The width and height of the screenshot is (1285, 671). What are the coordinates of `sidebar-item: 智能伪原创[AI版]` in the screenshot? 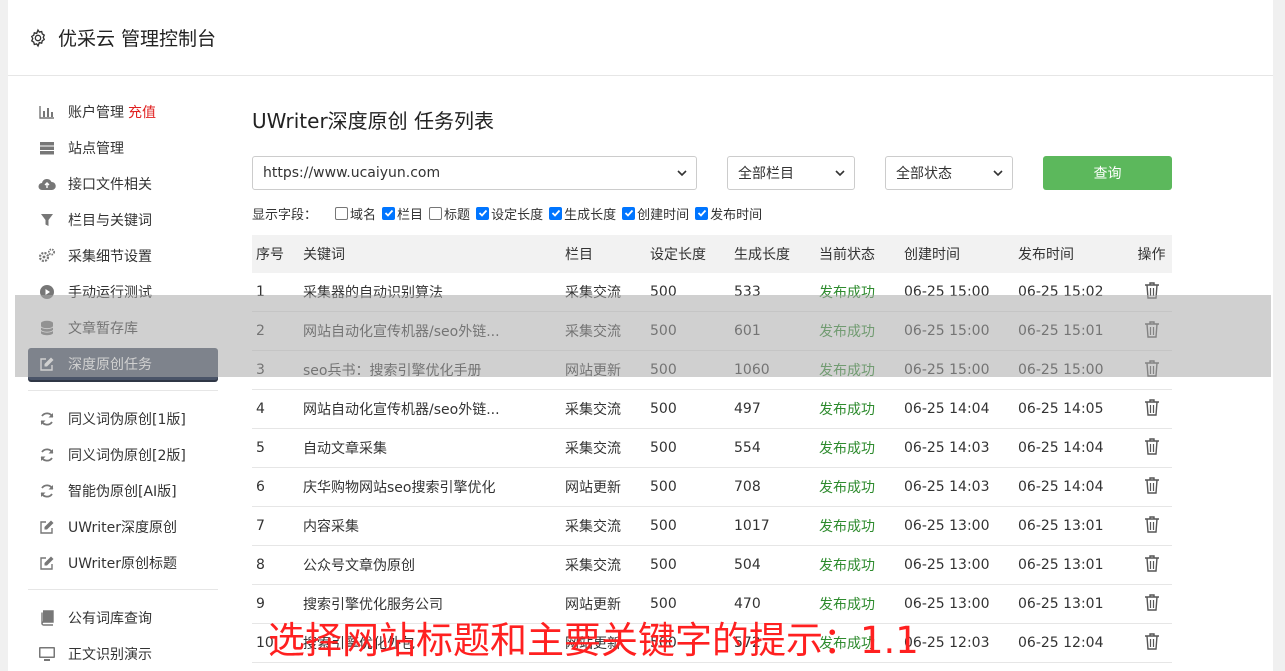 It's located at (123, 491).